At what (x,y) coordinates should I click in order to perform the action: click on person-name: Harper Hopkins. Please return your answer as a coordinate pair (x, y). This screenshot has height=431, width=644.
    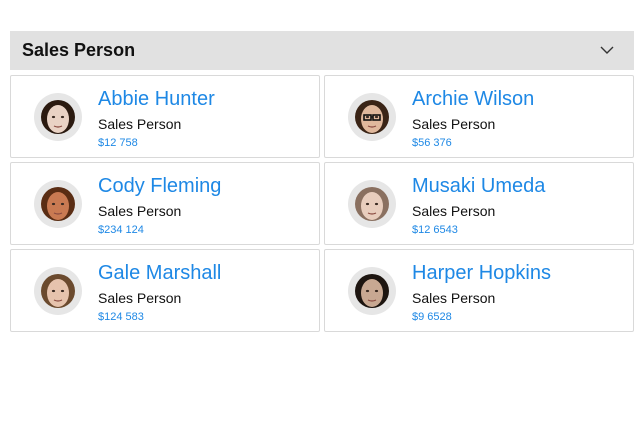
    Looking at the image, I should click on (481, 273).